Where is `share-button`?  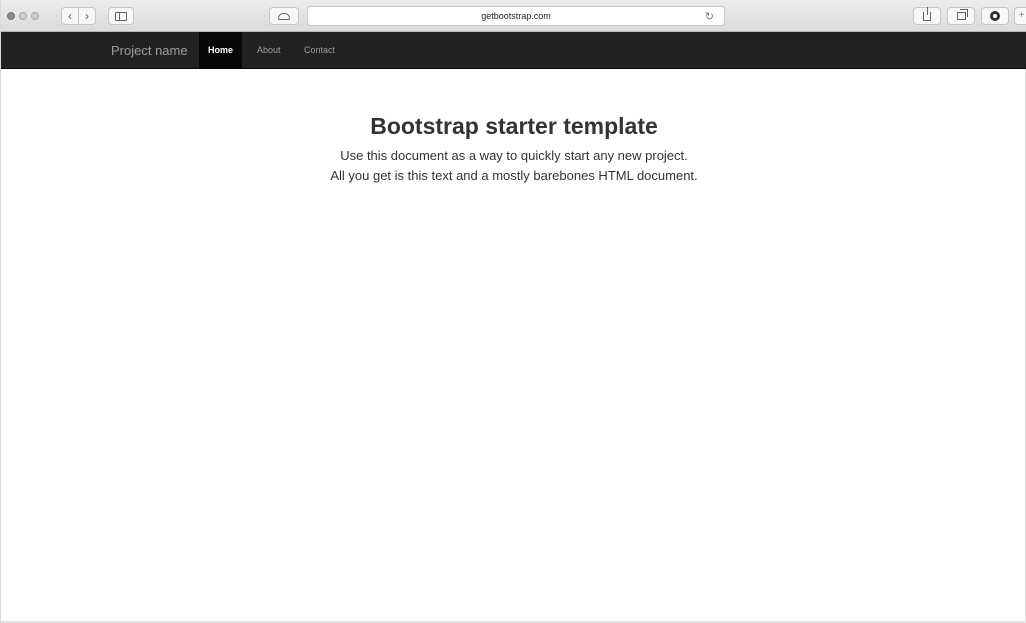
share-button is located at coordinates (927, 15).